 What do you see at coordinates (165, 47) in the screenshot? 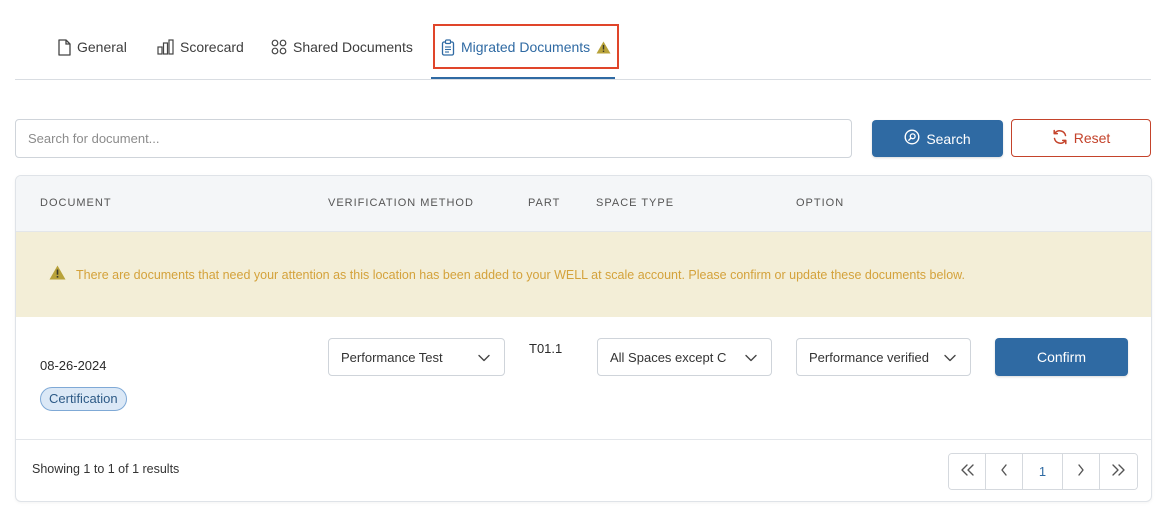
I see `bar-chart-icon` at bounding box center [165, 47].